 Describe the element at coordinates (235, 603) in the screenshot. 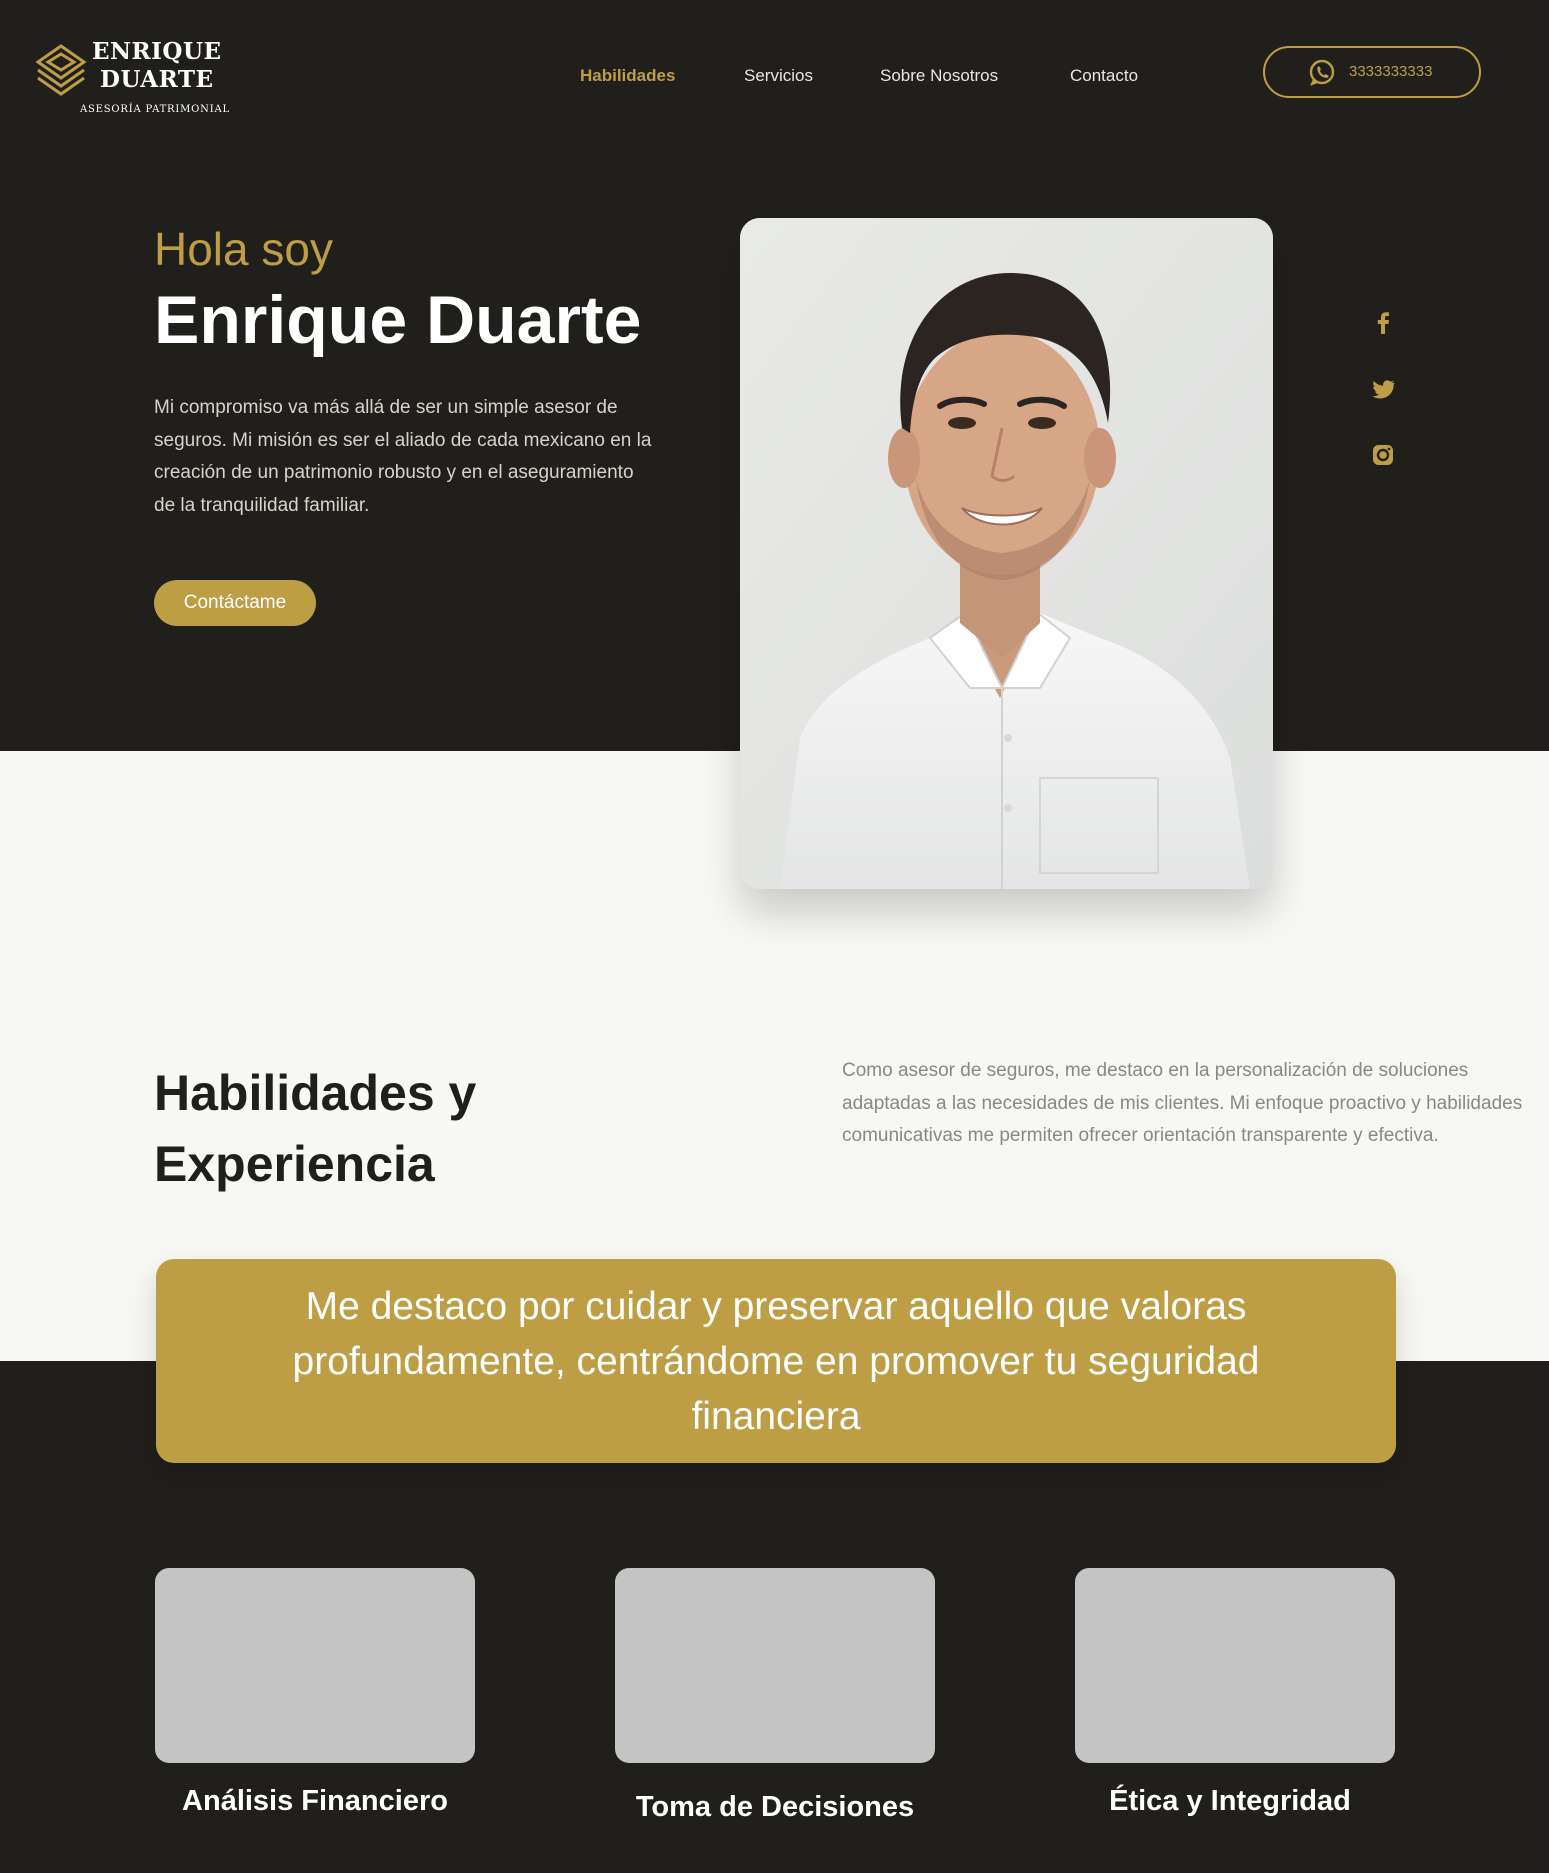

I see `contact-cta-button: Contáctame` at that location.